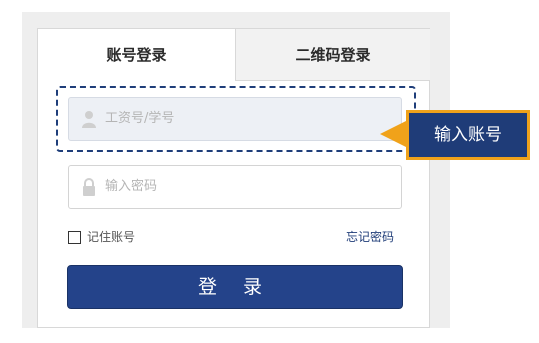  I want to click on password-field: 输入密码, so click(235, 187).